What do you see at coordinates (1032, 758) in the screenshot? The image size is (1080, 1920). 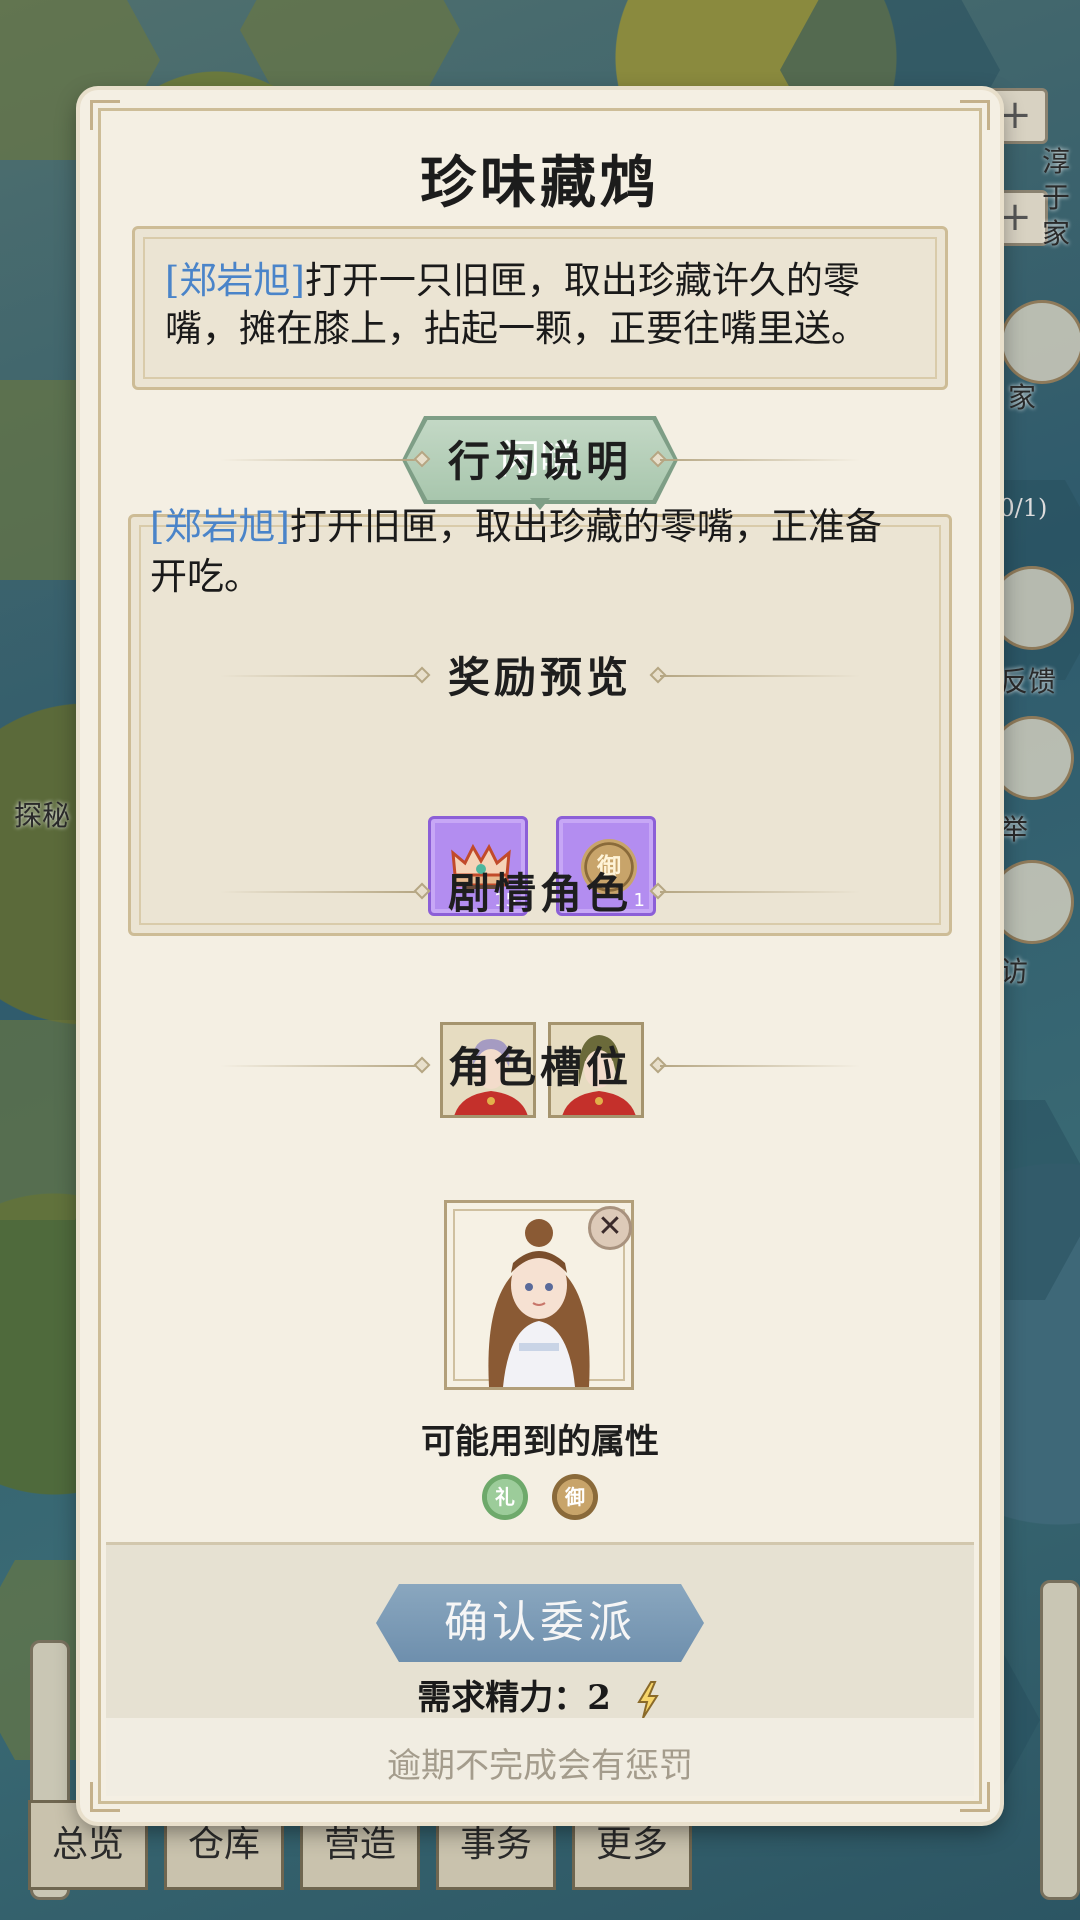 I see `report-button` at bounding box center [1032, 758].